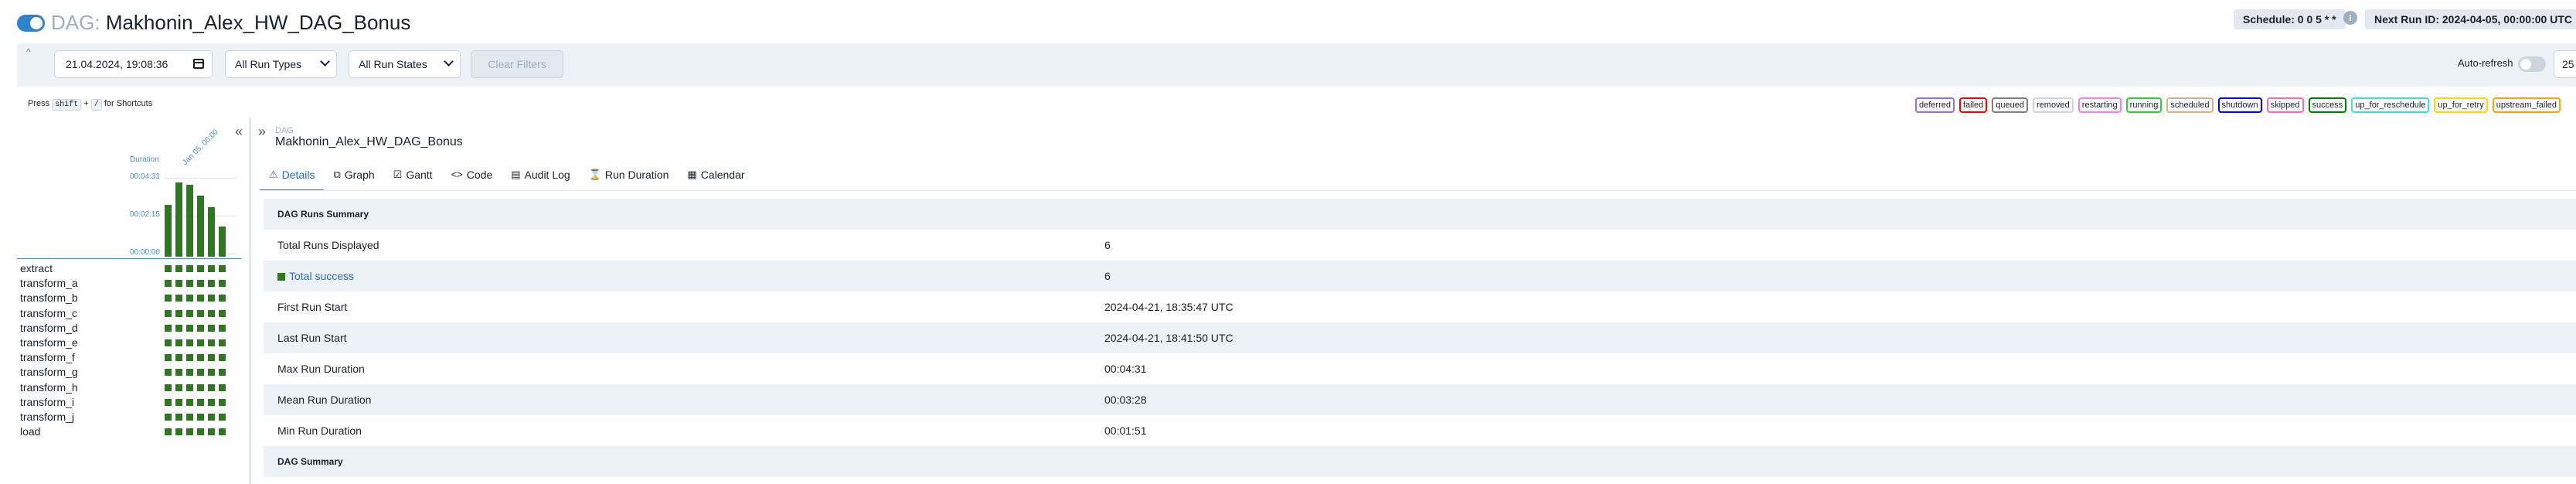 The height and width of the screenshot is (484, 2576). I want to click on task-transform-f: transform_f, so click(93, 357).